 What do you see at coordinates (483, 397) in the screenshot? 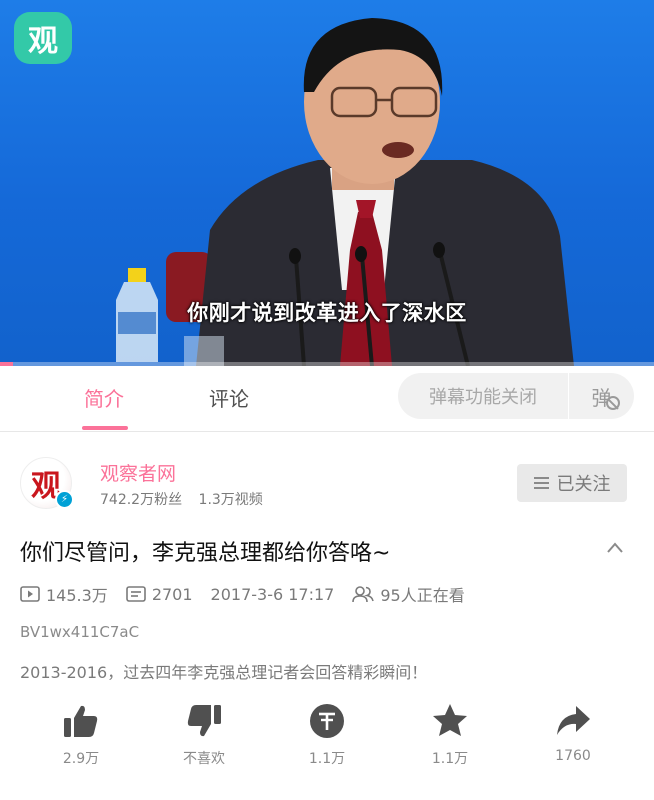
I see `danmaku-status-label: 弹幕功能关闭` at bounding box center [483, 397].